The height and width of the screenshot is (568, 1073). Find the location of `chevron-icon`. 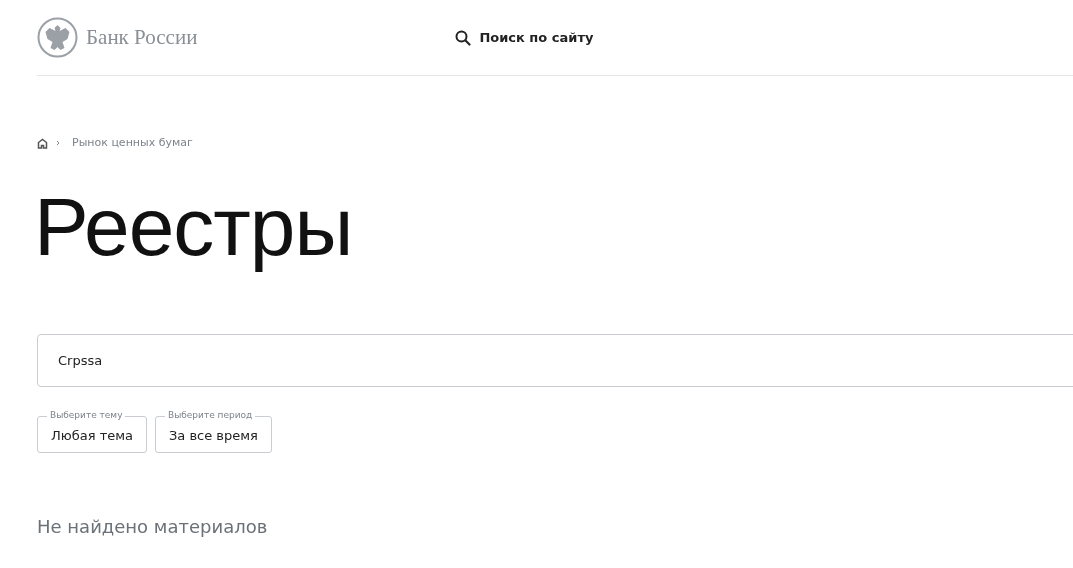

chevron-icon is located at coordinates (58, 143).